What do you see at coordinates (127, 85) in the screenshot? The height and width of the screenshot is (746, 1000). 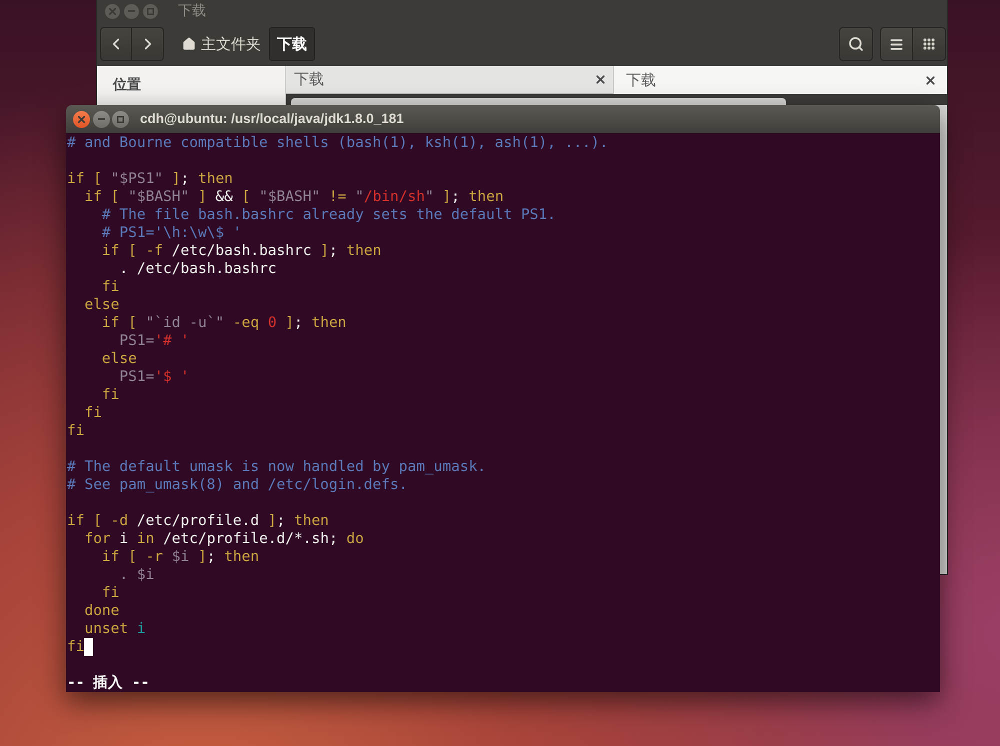 I see `sidebar-heading: 位置` at bounding box center [127, 85].